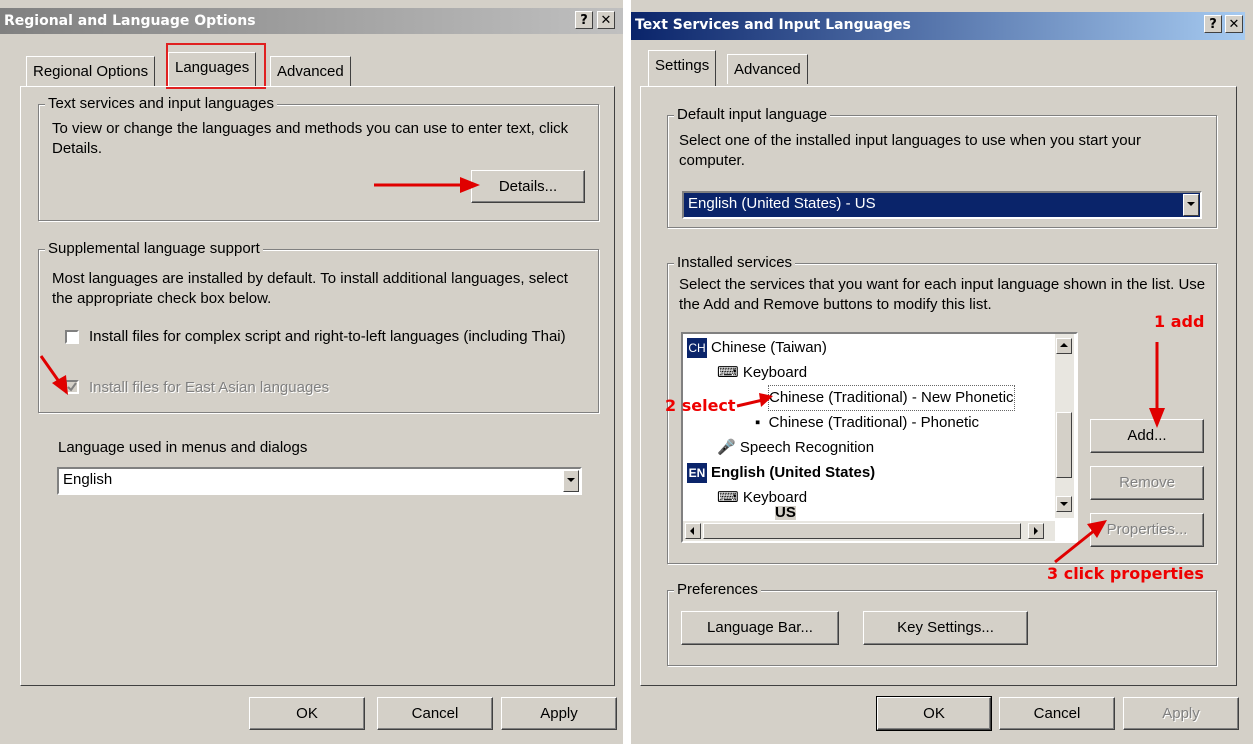 Image resolution: width=1253 pixels, height=744 pixels. I want to click on window-title: Text Services and Input Languages, so click(773, 25).